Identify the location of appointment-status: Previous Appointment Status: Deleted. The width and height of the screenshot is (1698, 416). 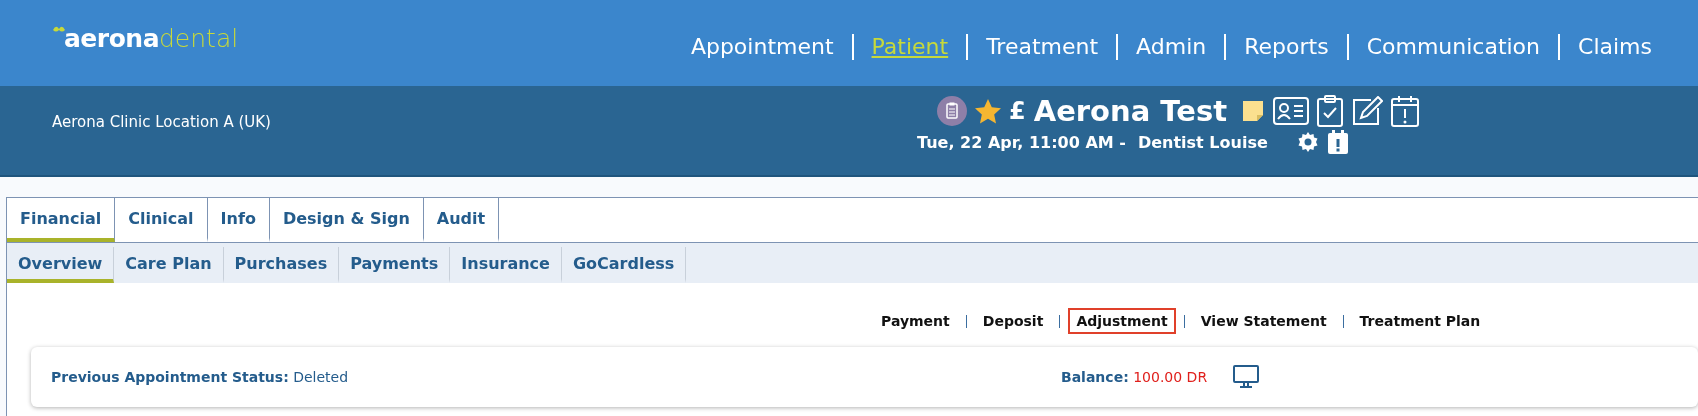
(200, 377).